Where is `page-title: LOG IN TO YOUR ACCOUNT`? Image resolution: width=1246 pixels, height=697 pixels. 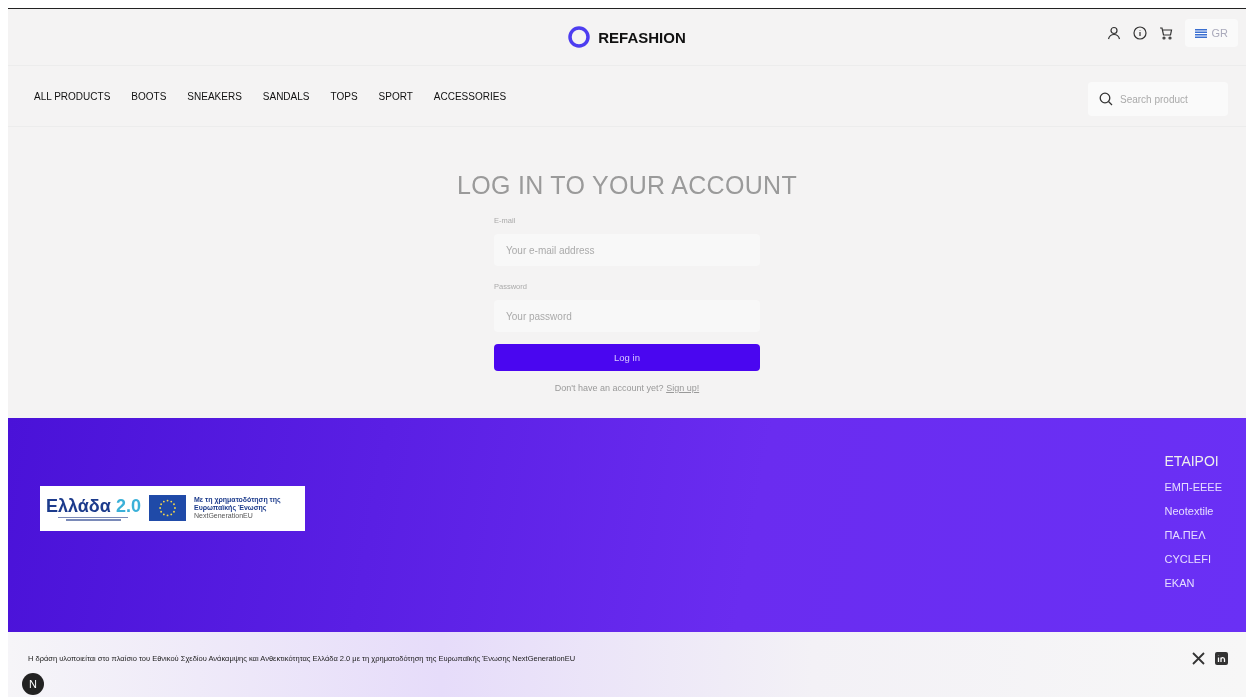
page-title: LOG IN TO YOUR ACCOUNT is located at coordinates (627, 185).